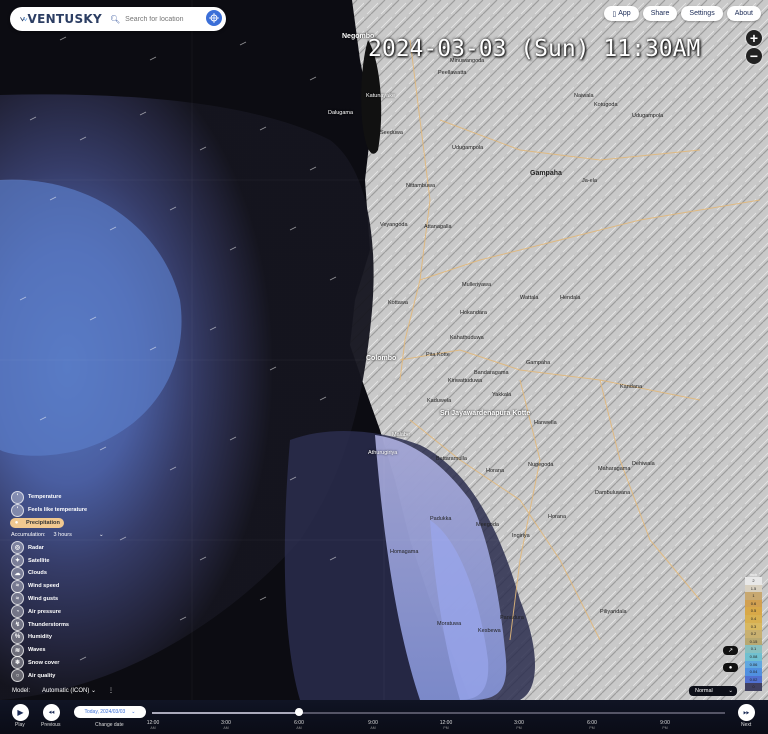 This screenshot has width=768, height=734. I want to click on town-label: Yakkala, so click(502, 395).